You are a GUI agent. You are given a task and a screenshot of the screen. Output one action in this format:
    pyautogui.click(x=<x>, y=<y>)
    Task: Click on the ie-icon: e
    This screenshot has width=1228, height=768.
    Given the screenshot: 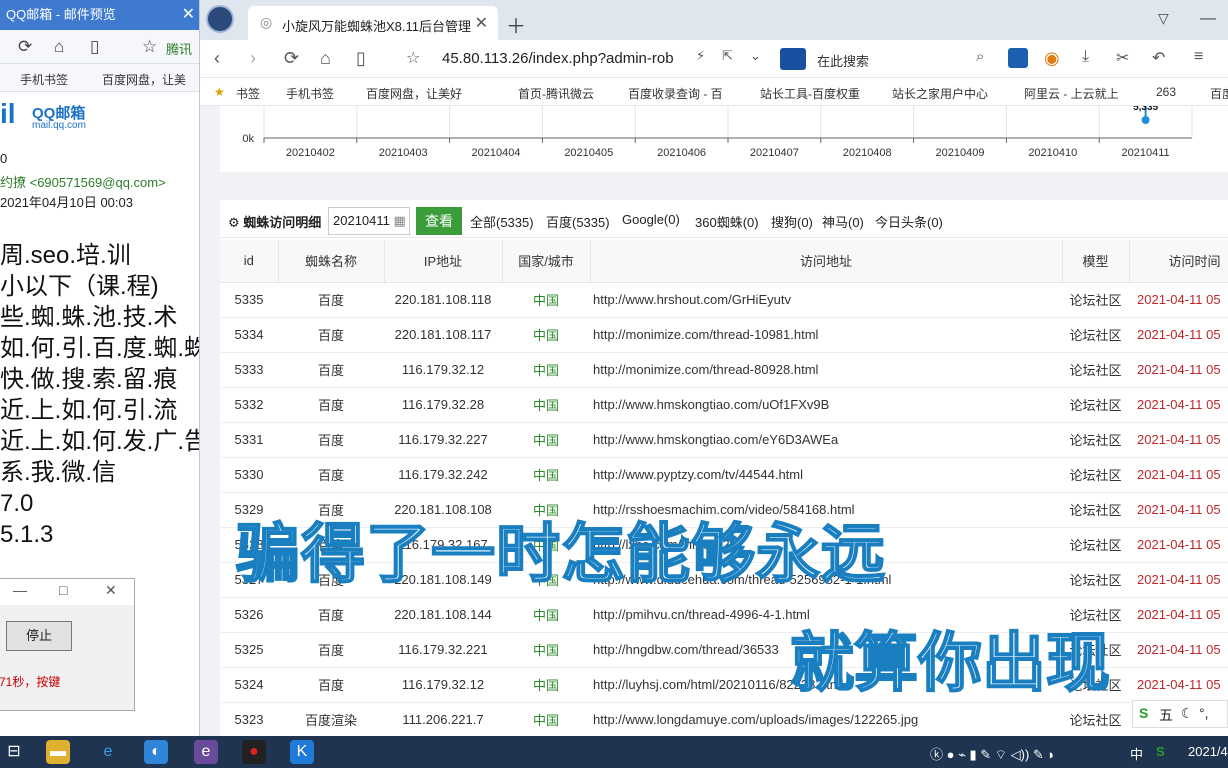 What is the action you would take?
    pyautogui.click(x=108, y=752)
    